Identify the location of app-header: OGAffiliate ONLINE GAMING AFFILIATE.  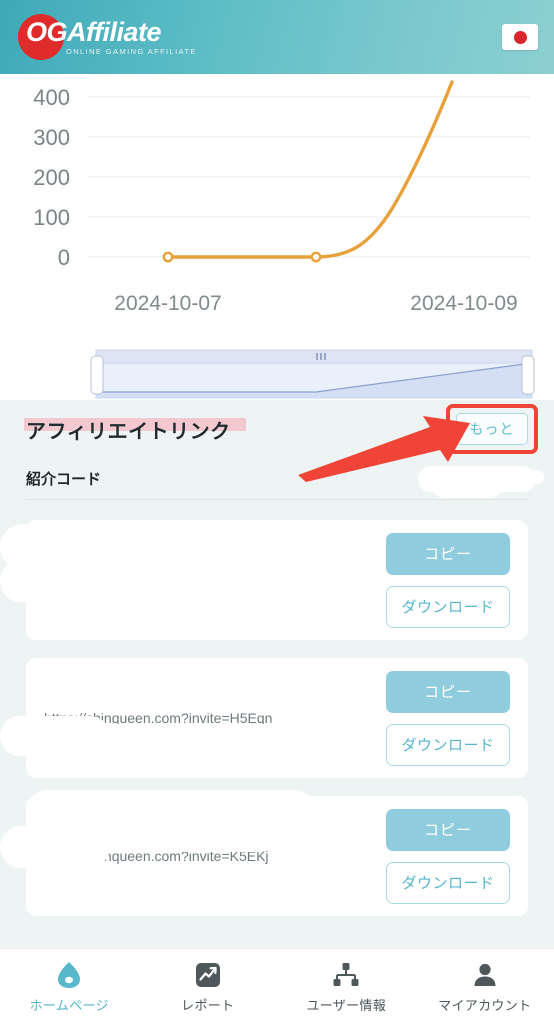
(277, 37).